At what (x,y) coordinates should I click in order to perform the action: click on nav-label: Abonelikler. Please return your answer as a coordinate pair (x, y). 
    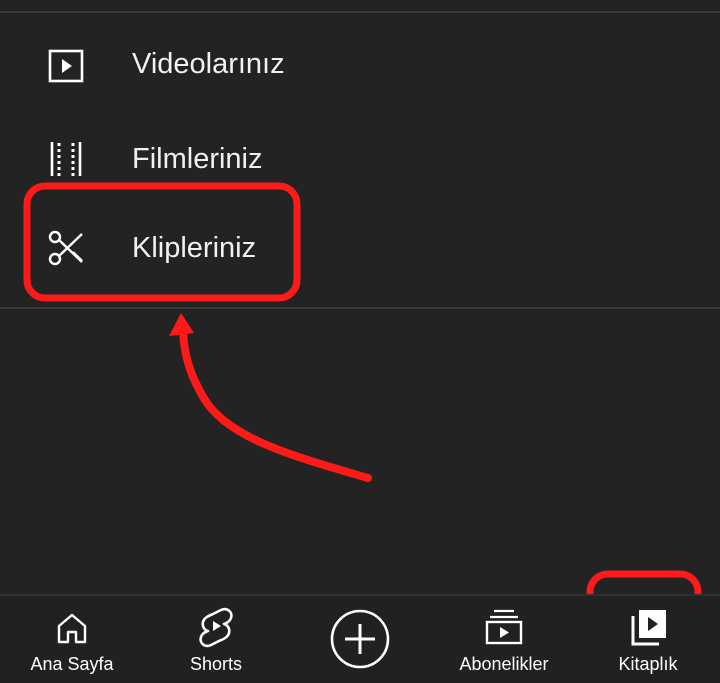
    Looking at the image, I should click on (504, 664).